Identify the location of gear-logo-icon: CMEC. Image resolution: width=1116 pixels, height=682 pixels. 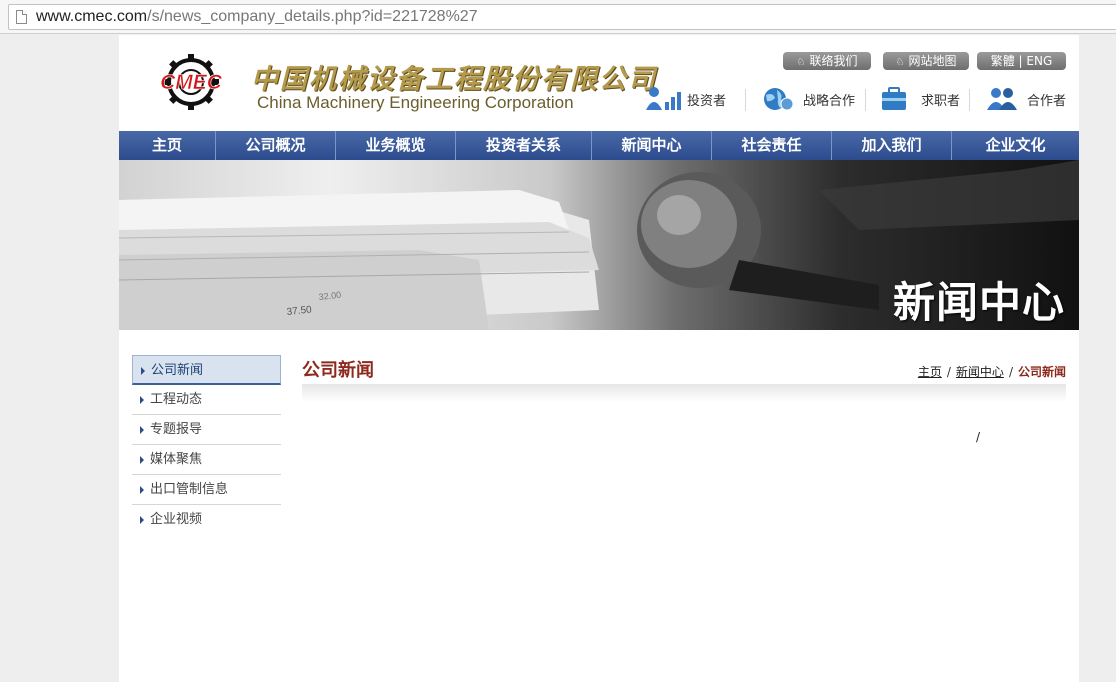
(191, 82).